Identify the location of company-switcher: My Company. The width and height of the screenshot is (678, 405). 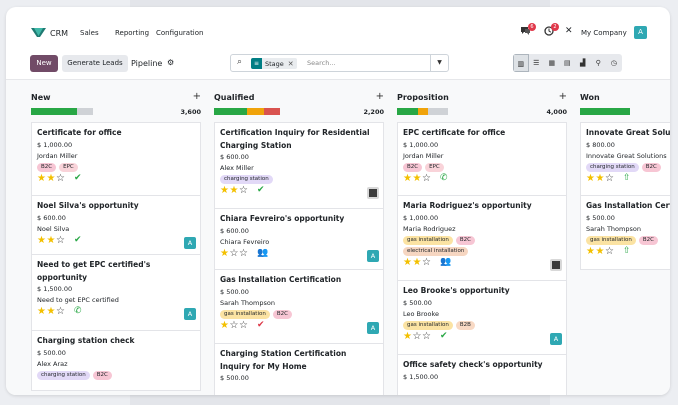
(604, 33).